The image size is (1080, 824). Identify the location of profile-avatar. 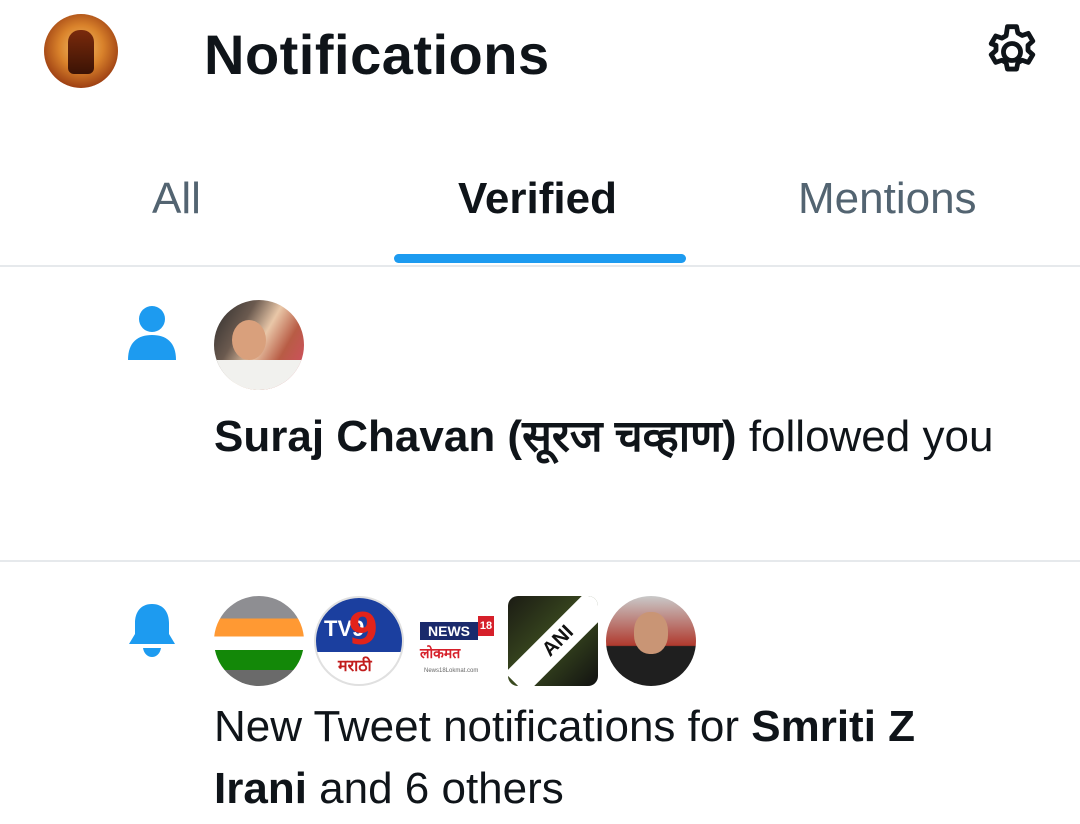
(81, 51).